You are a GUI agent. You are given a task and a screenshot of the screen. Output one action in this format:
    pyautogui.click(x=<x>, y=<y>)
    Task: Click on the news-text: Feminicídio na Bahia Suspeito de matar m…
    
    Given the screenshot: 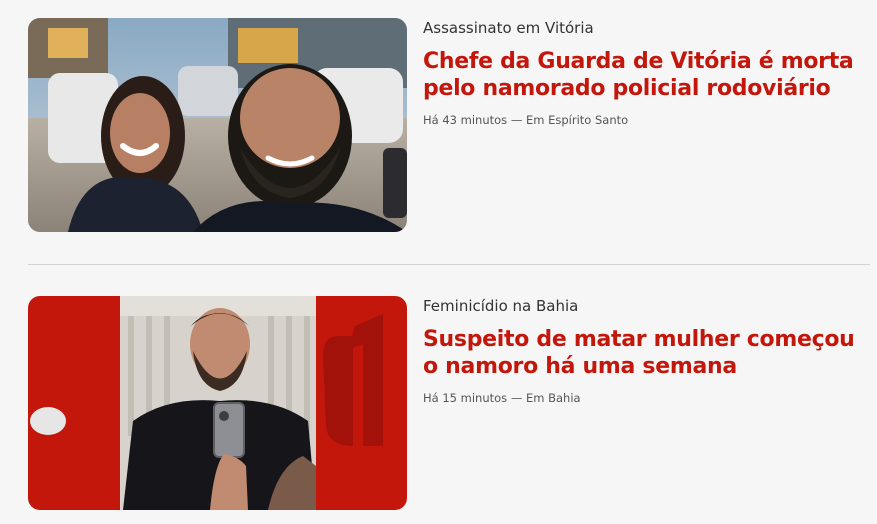 What is the action you would take?
    pyautogui.click(x=646, y=351)
    